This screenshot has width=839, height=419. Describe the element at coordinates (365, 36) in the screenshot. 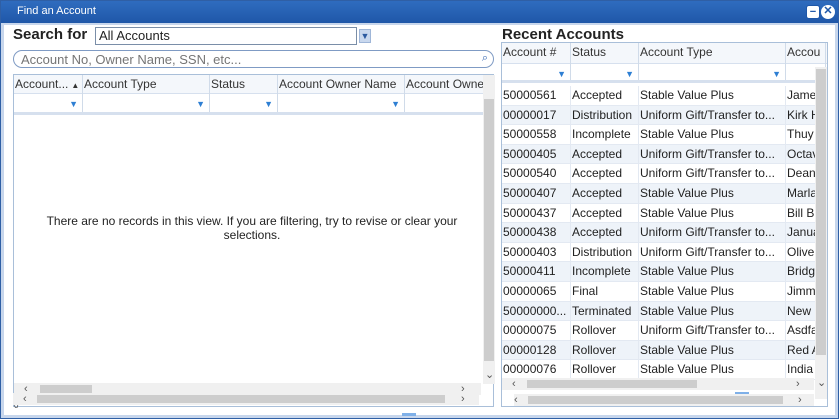

I see `chevron-down-icon: ▼` at that location.